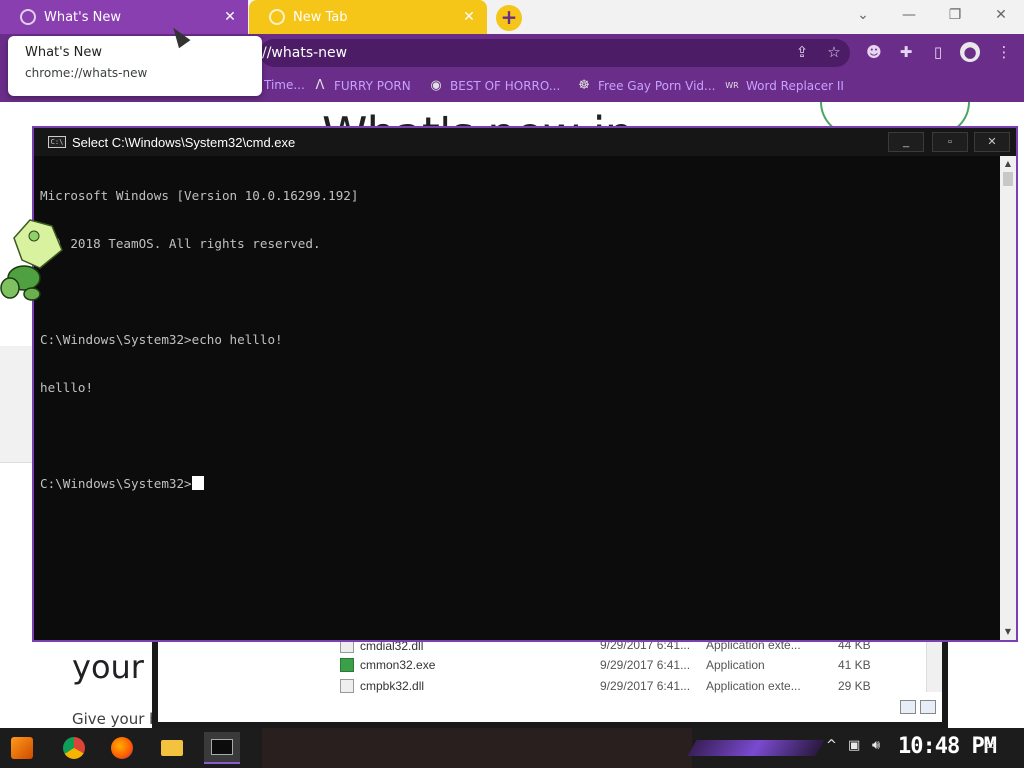 The width and height of the screenshot is (1024, 768). What do you see at coordinates (854, 745) in the screenshot?
I see `network-icon: ▣` at bounding box center [854, 745].